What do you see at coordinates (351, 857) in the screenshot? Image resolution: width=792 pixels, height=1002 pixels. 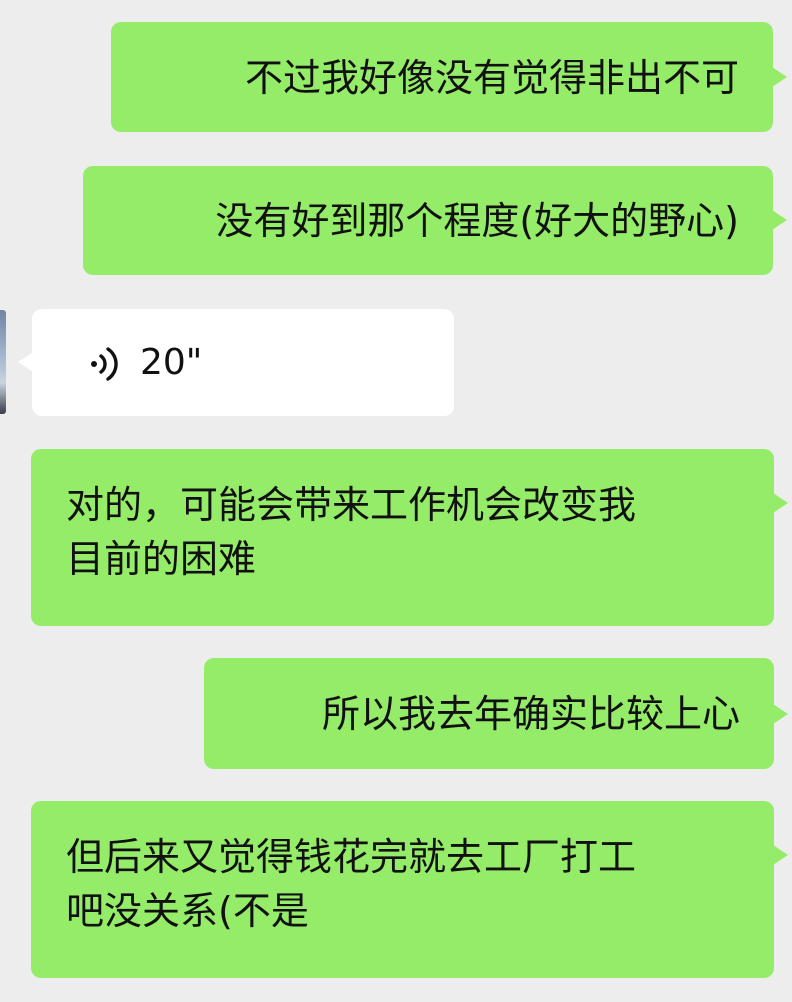 I see `message-text-line: 但后来又觉得钱花完就去工厂打工` at bounding box center [351, 857].